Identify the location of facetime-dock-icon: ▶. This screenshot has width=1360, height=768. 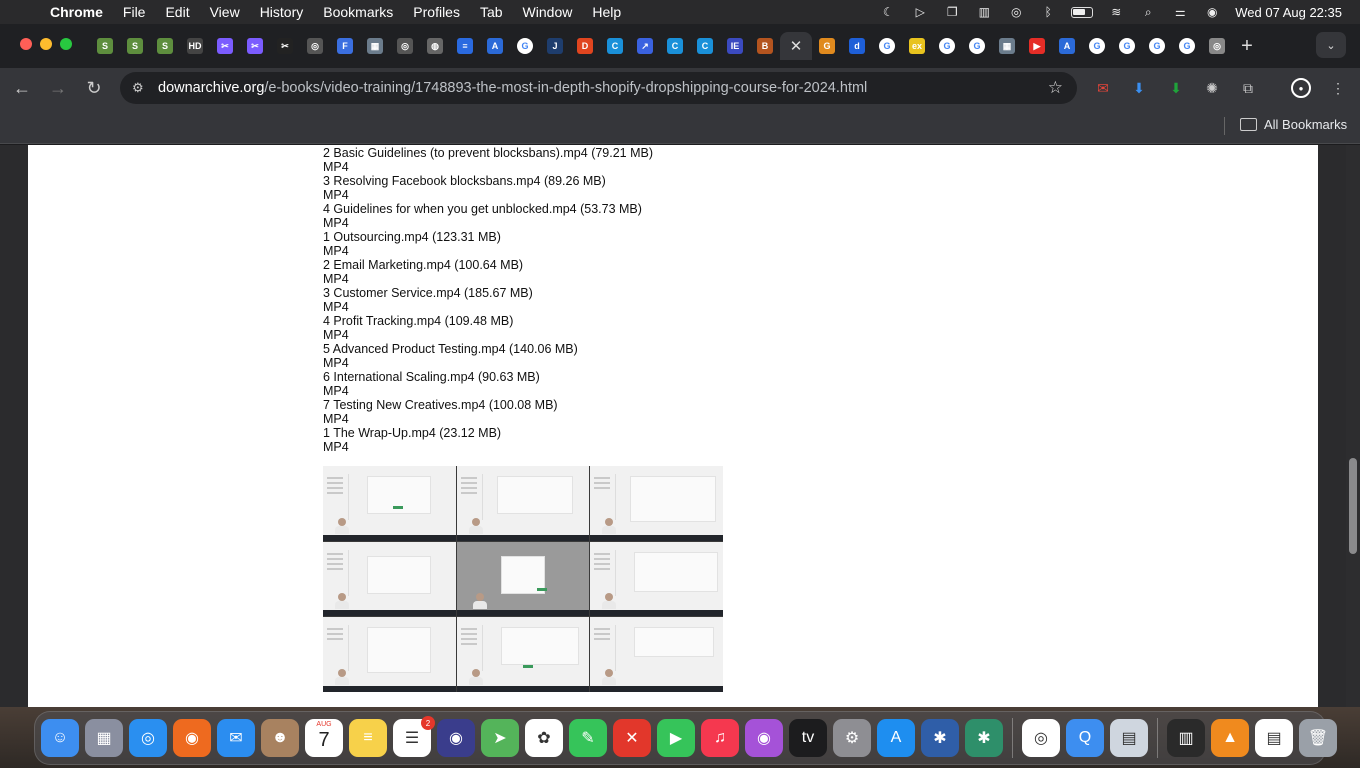
(676, 738).